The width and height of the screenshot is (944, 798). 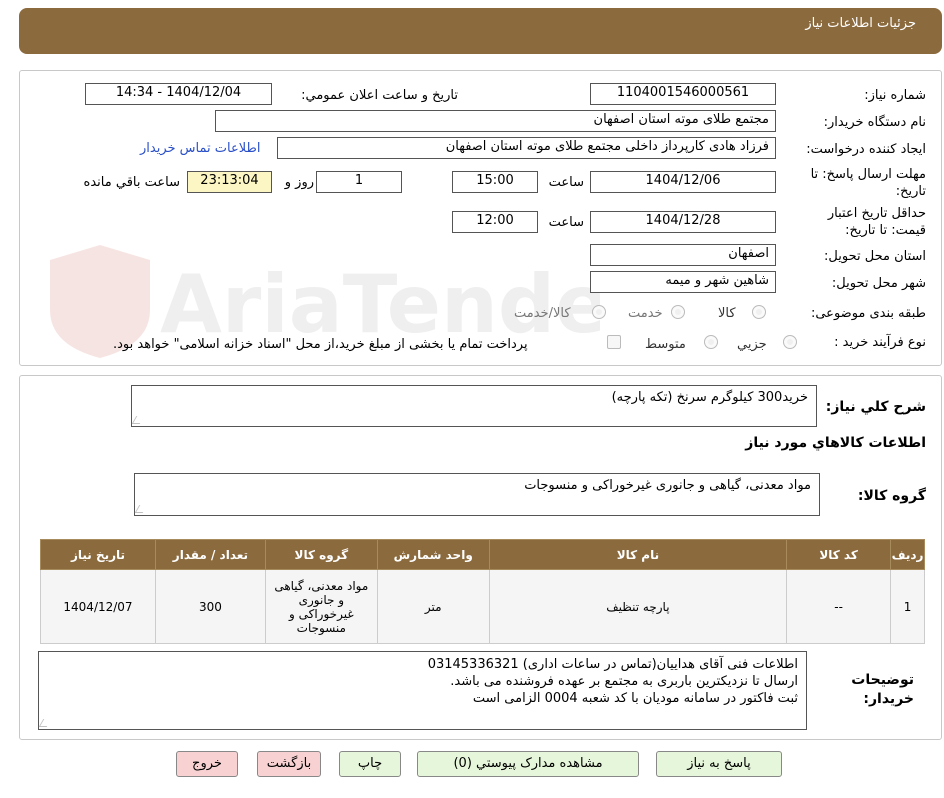 I want to click on deadline-time-label: ساعت, so click(x=566, y=182).